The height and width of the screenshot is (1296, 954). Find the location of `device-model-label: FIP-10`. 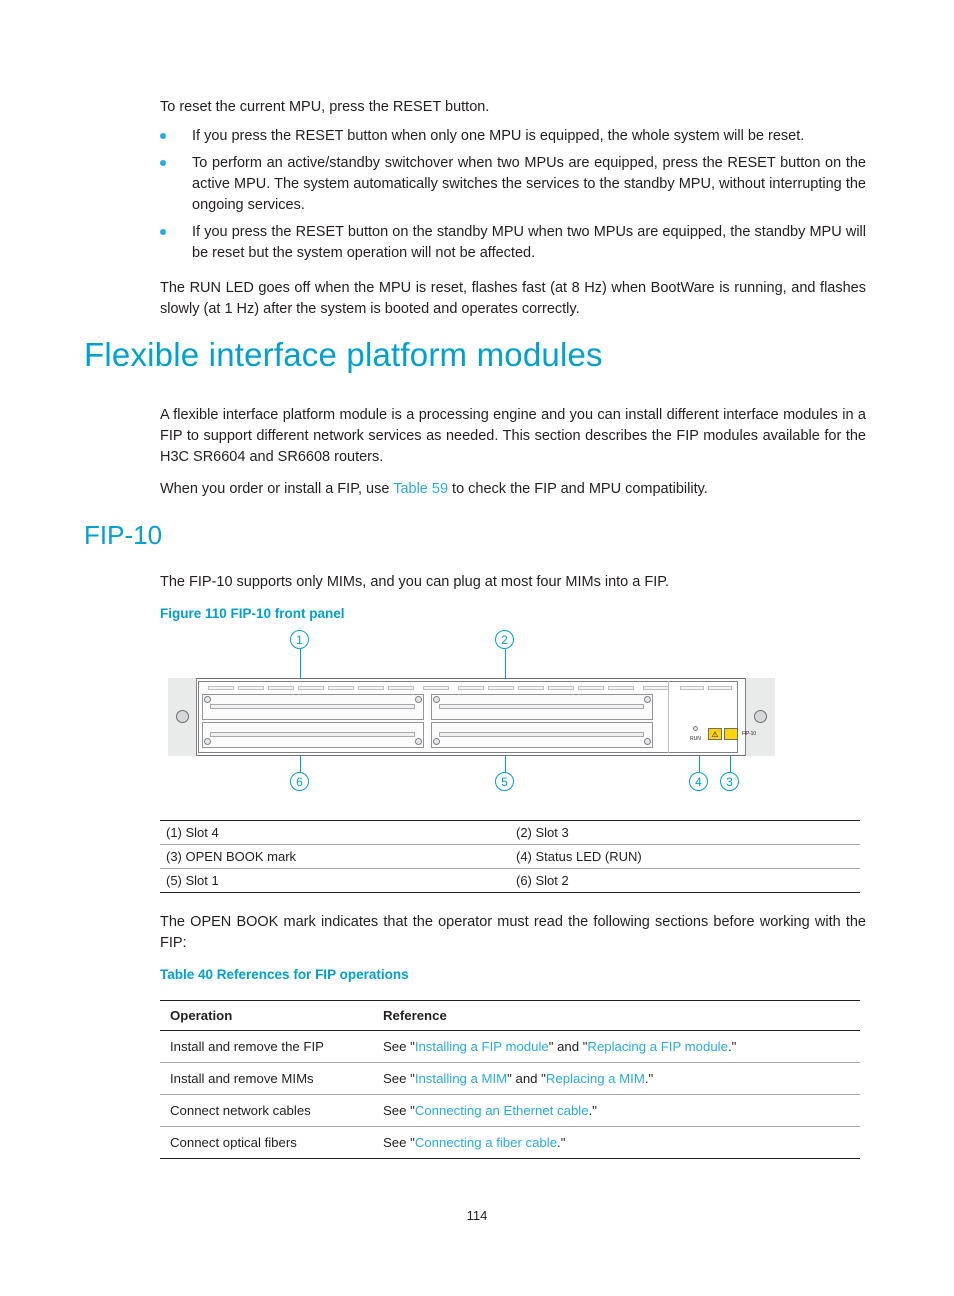

device-model-label: FIP-10 is located at coordinates (749, 734).